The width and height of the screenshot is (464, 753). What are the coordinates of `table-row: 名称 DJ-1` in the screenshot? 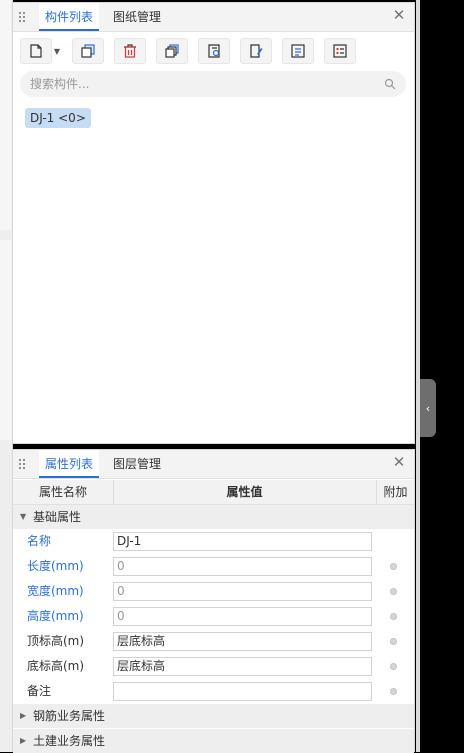 It's located at (213, 541).